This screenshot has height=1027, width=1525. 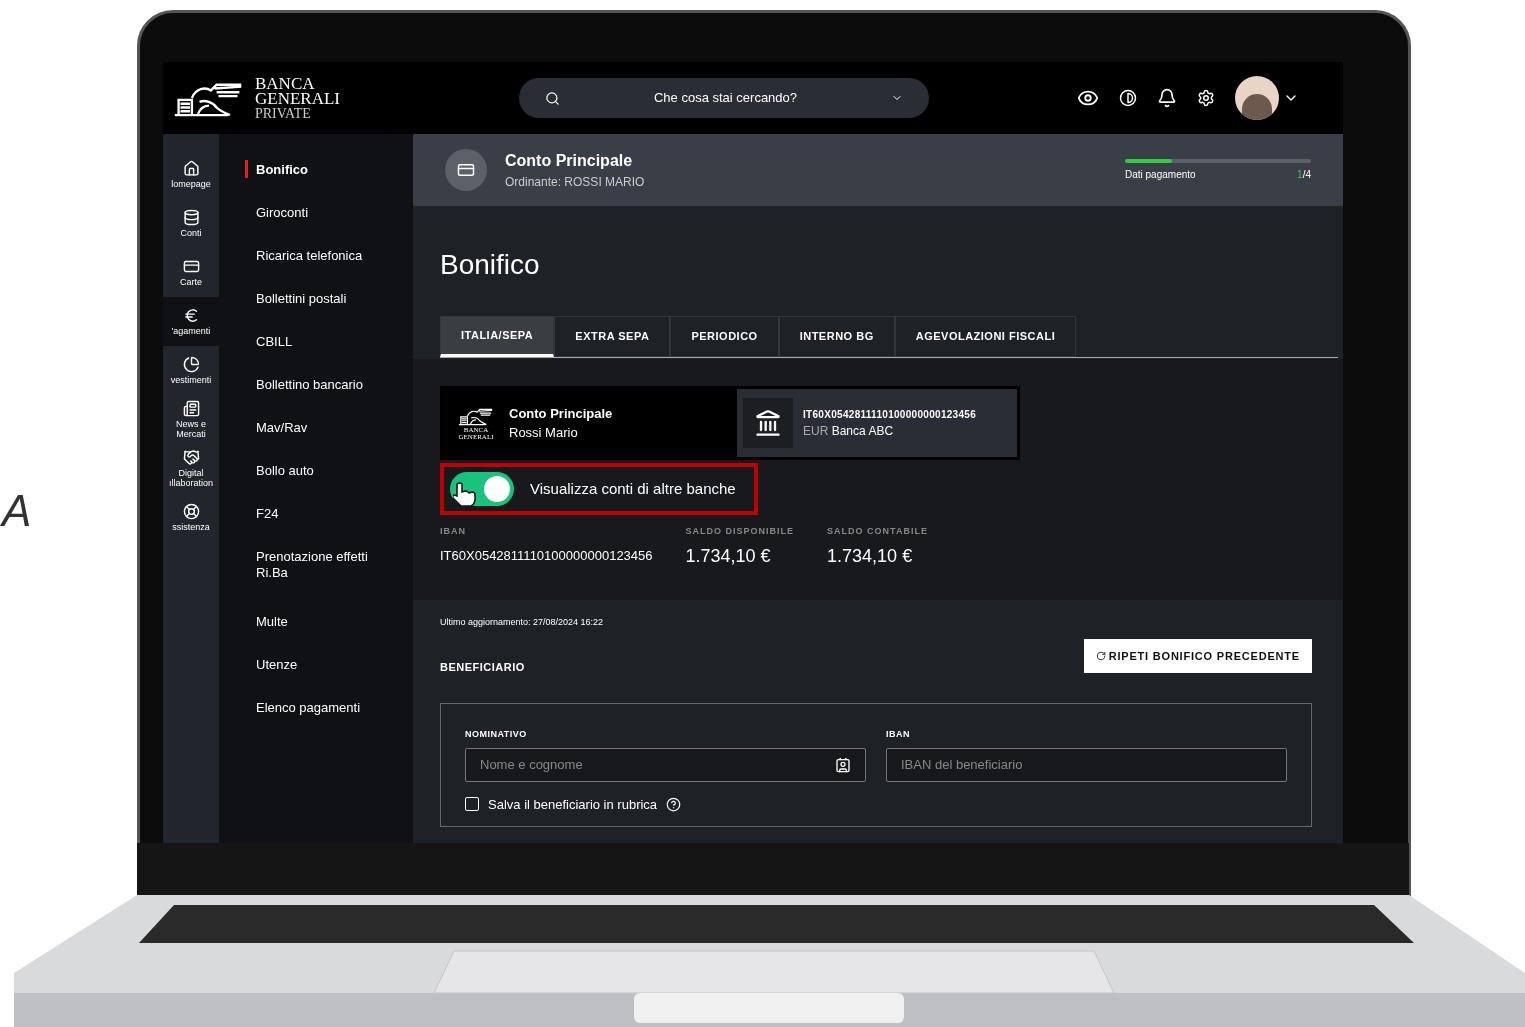 What do you see at coordinates (283, 113) in the screenshot?
I see `logo-text: PRIVATE` at bounding box center [283, 113].